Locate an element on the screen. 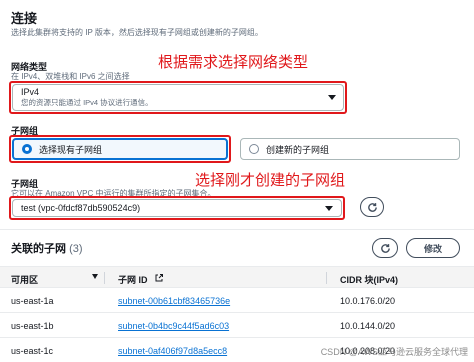  sort-icon is located at coordinates (95, 276).